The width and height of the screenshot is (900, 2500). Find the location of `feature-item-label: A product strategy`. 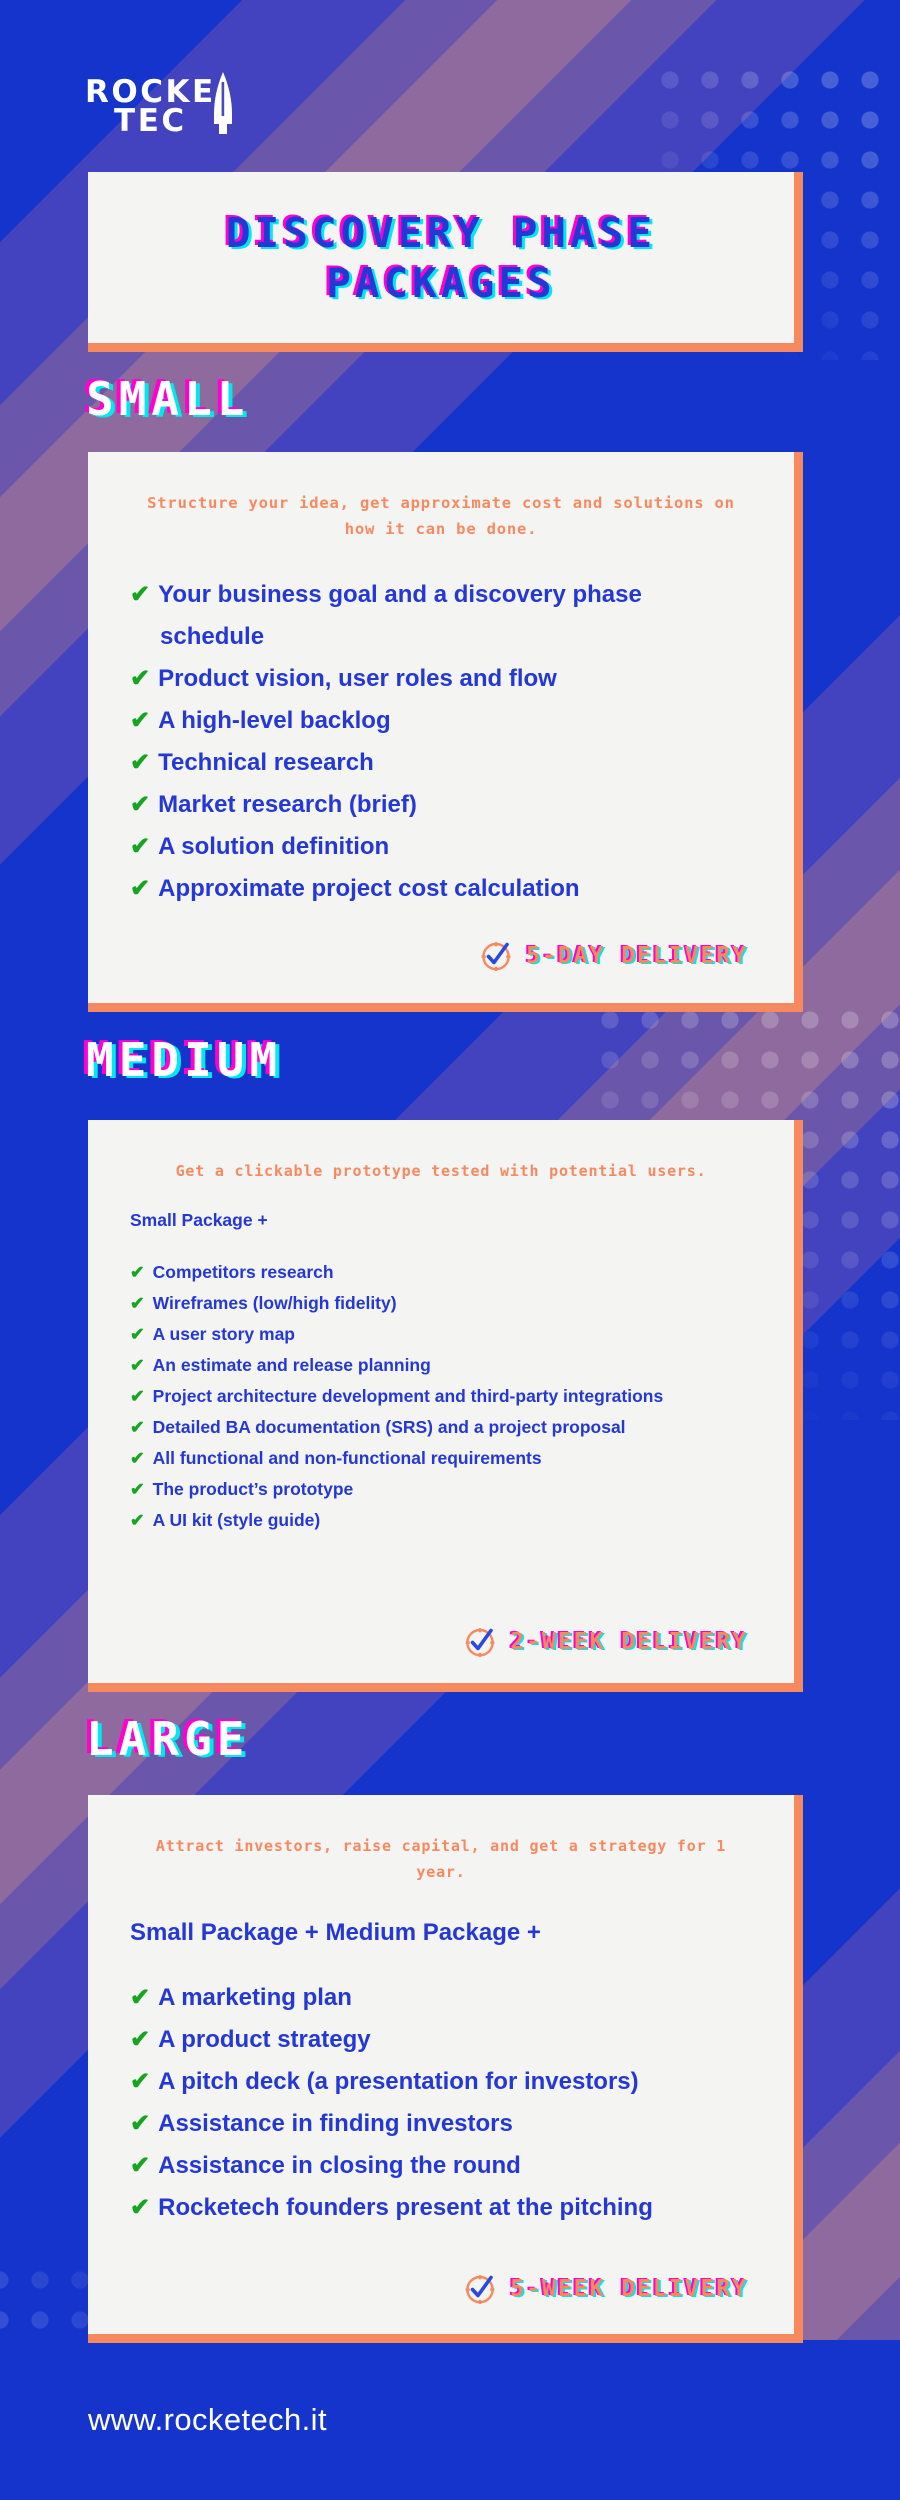

feature-item-label: A product strategy is located at coordinates (264, 2039).